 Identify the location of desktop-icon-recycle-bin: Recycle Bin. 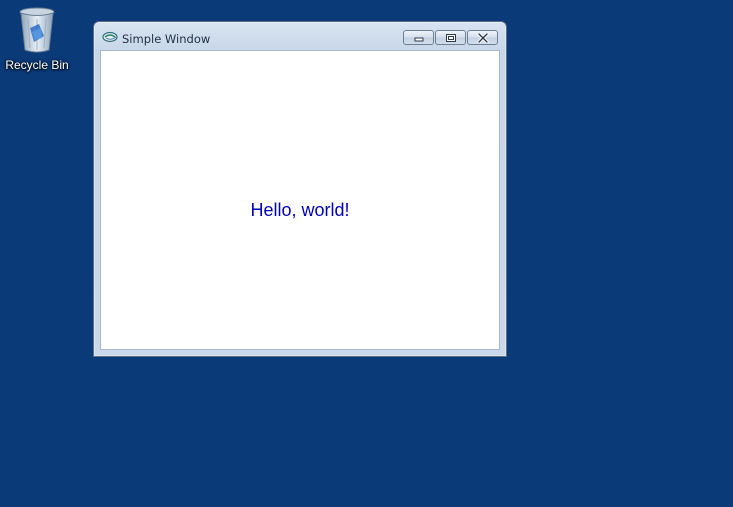
(37, 42).